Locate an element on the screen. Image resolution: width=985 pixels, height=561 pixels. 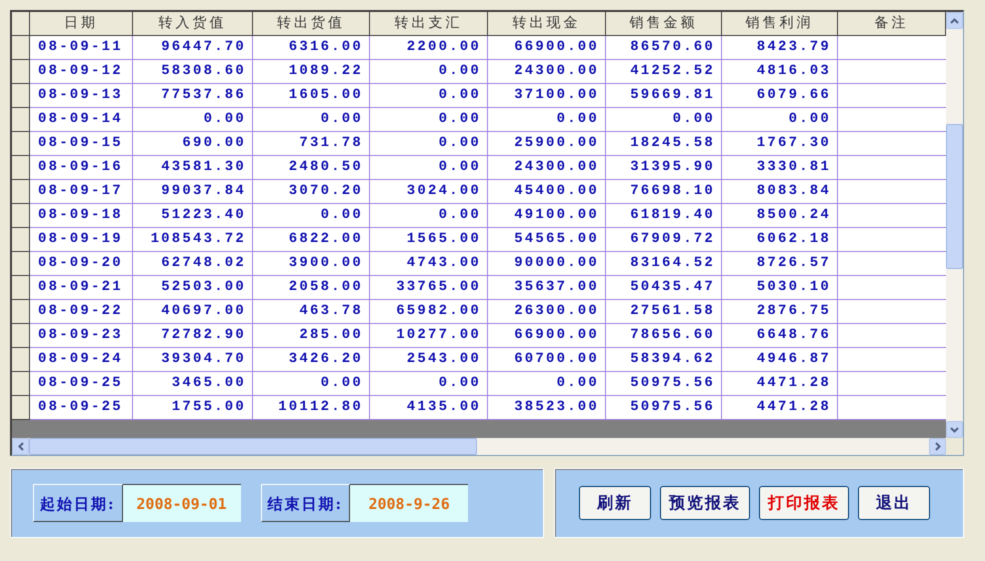
table-cell: 60700.00 is located at coordinates (547, 360).